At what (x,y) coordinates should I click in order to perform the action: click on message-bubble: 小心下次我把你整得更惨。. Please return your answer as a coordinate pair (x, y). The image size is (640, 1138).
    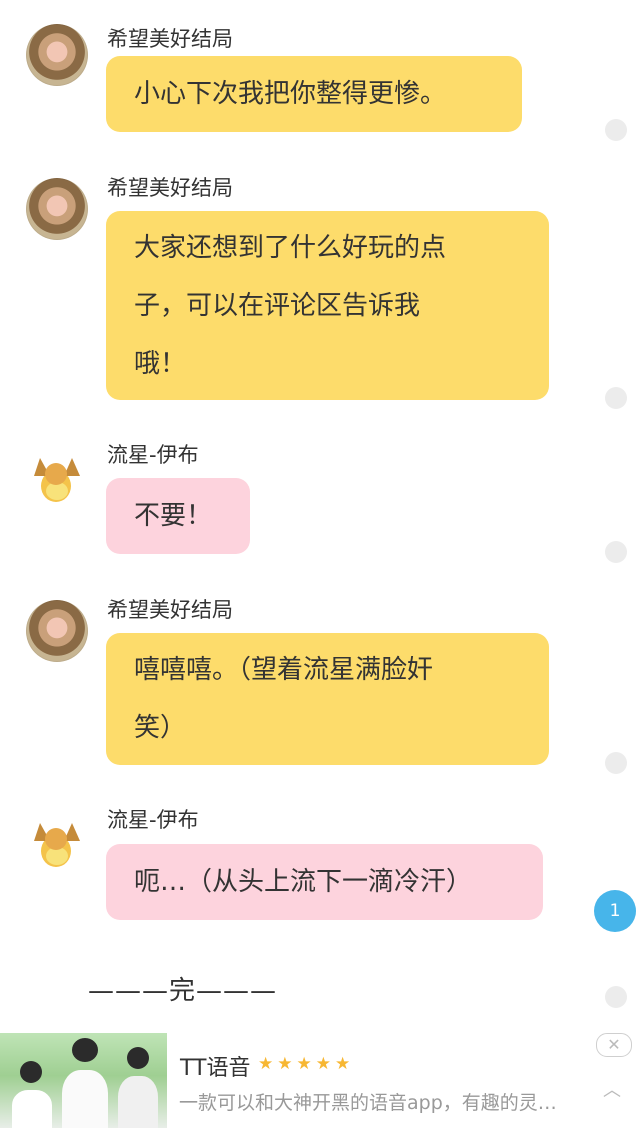
    Looking at the image, I should click on (314, 94).